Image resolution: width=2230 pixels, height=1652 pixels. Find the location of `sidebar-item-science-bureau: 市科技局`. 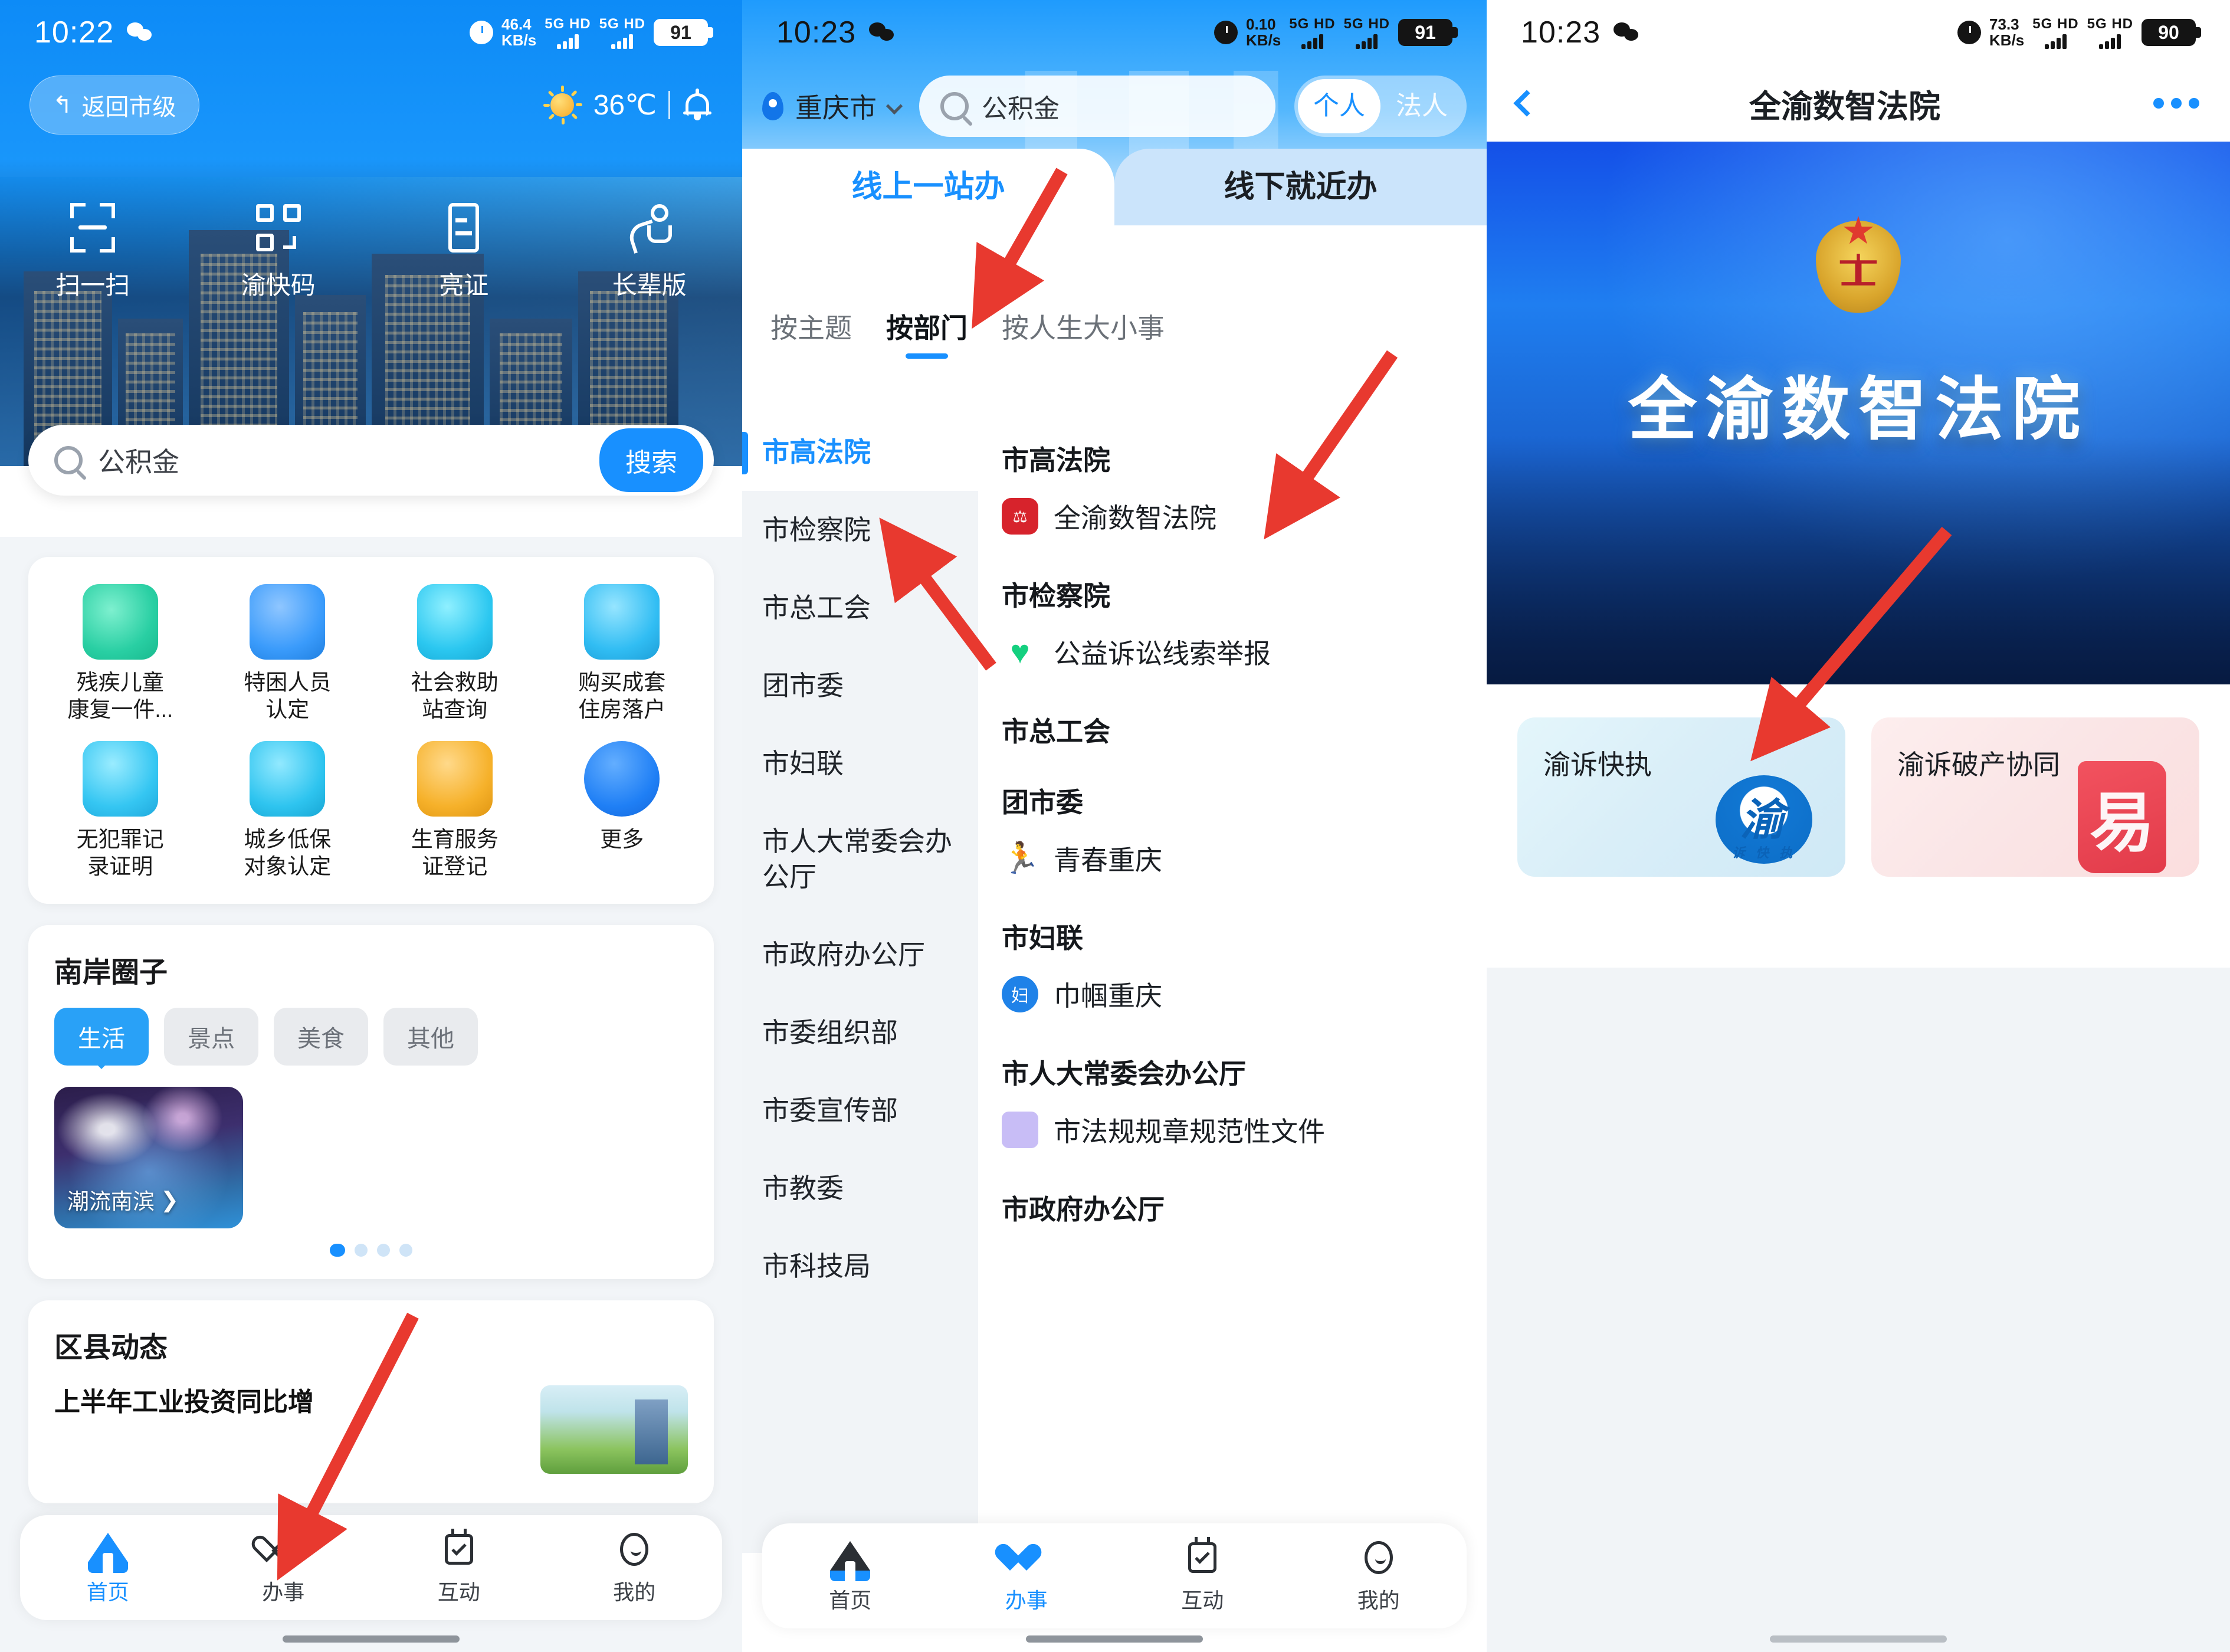

sidebar-item-science-bureau: 市科技局 is located at coordinates (860, 1266).